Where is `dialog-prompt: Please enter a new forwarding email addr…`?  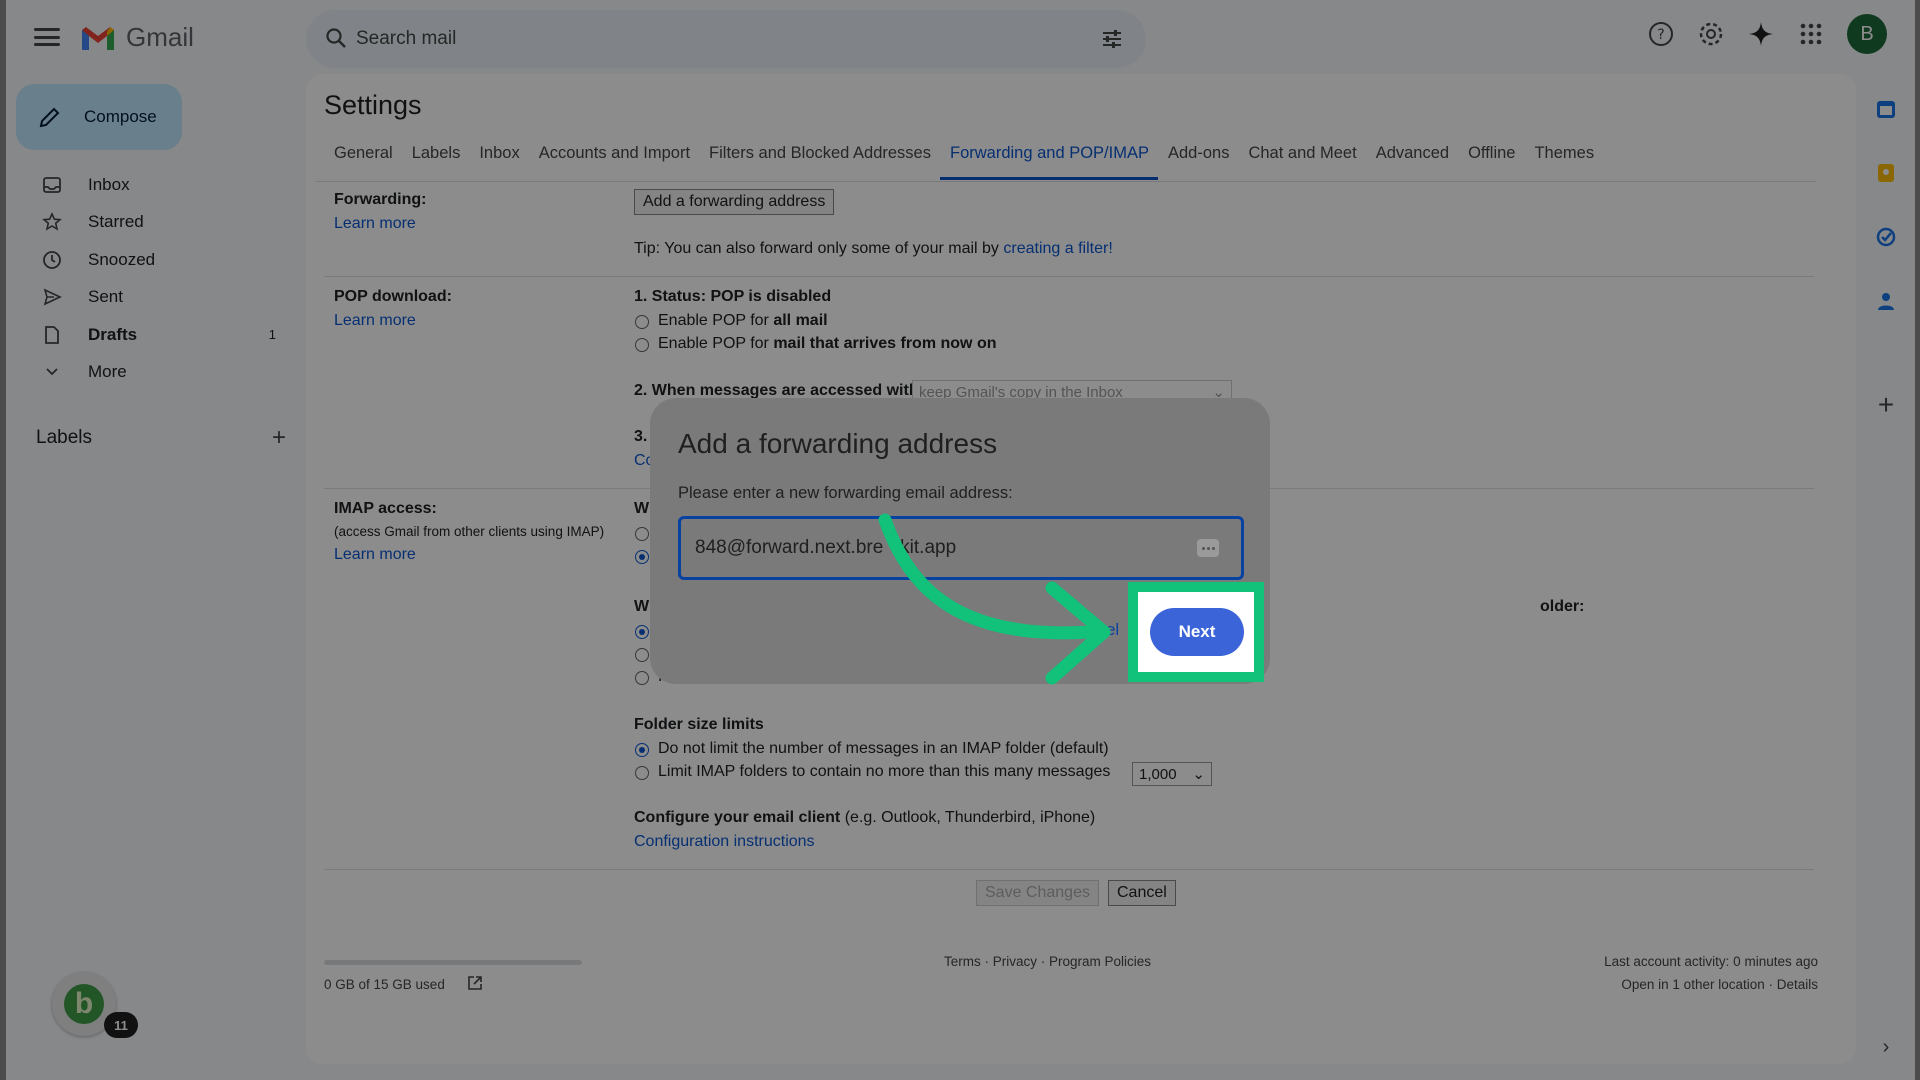
dialog-prompt: Please enter a new forwarding email addr… is located at coordinates (845, 493).